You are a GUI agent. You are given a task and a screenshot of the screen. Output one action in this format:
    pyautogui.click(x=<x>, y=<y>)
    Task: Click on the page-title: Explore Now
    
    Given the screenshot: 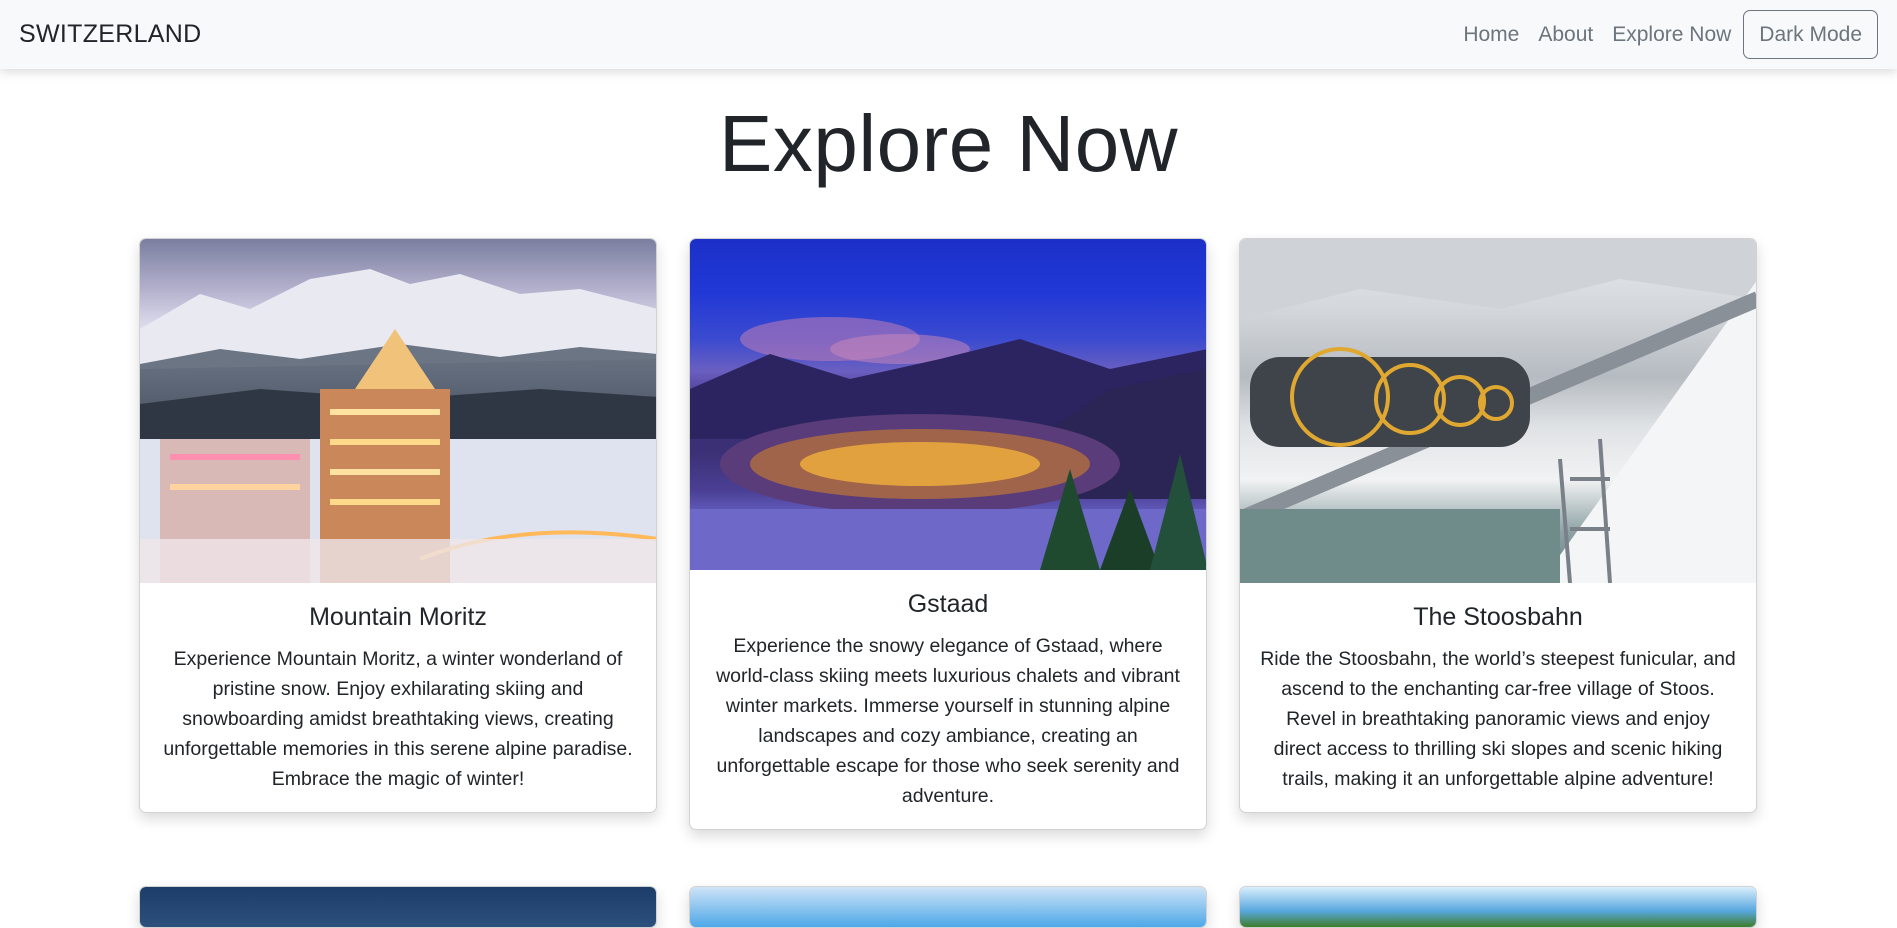 What is the action you would take?
    pyautogui.click(x=948, y=143)
    